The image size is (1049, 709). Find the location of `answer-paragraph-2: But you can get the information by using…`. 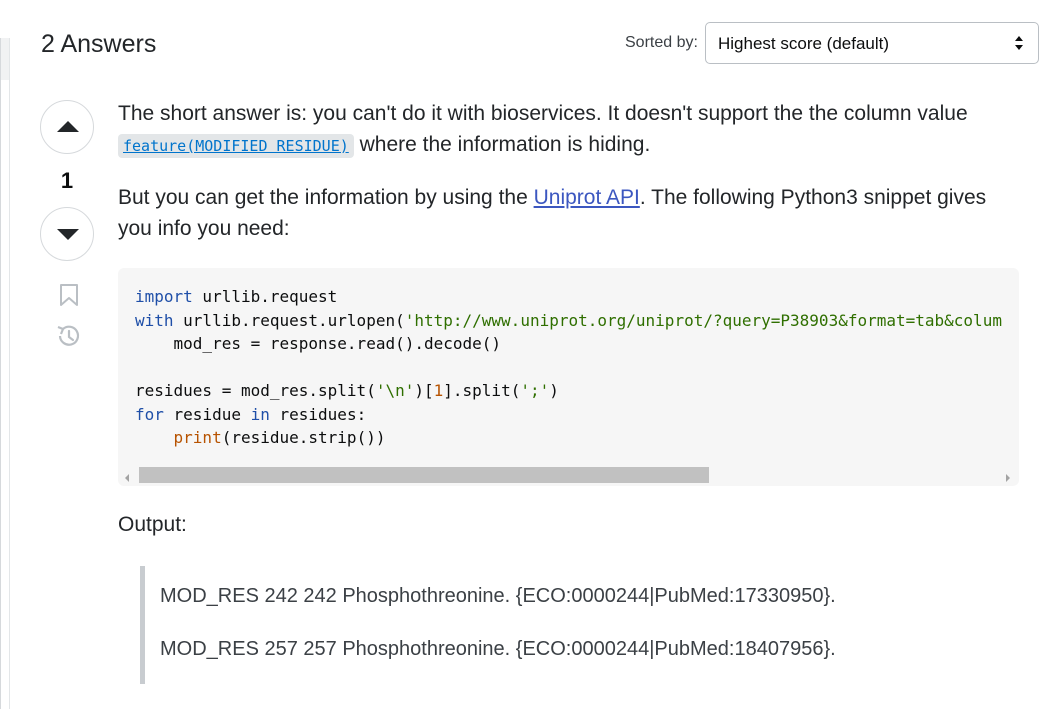

answer-paragraph-2: But you can get the information by using… is located at coordinates (570, 213).